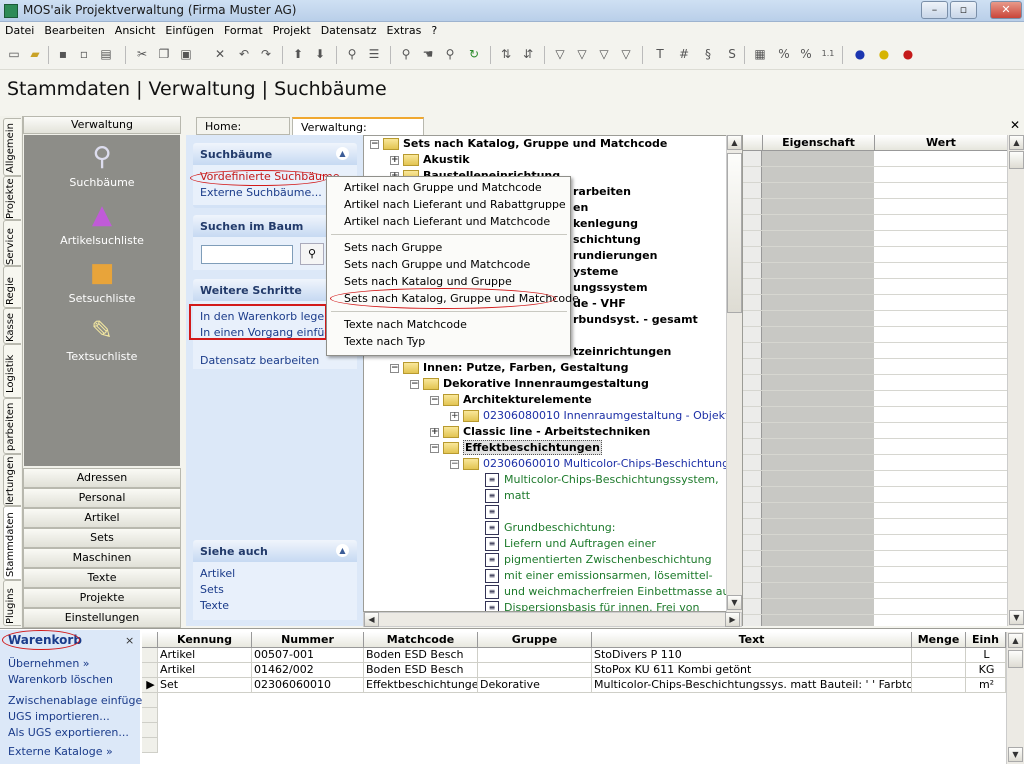 This screenshot has width=1024, height=764. Describe the element at coordinates (963, 10) in the screenshot. I see `maximize-button: ▫` at that location.